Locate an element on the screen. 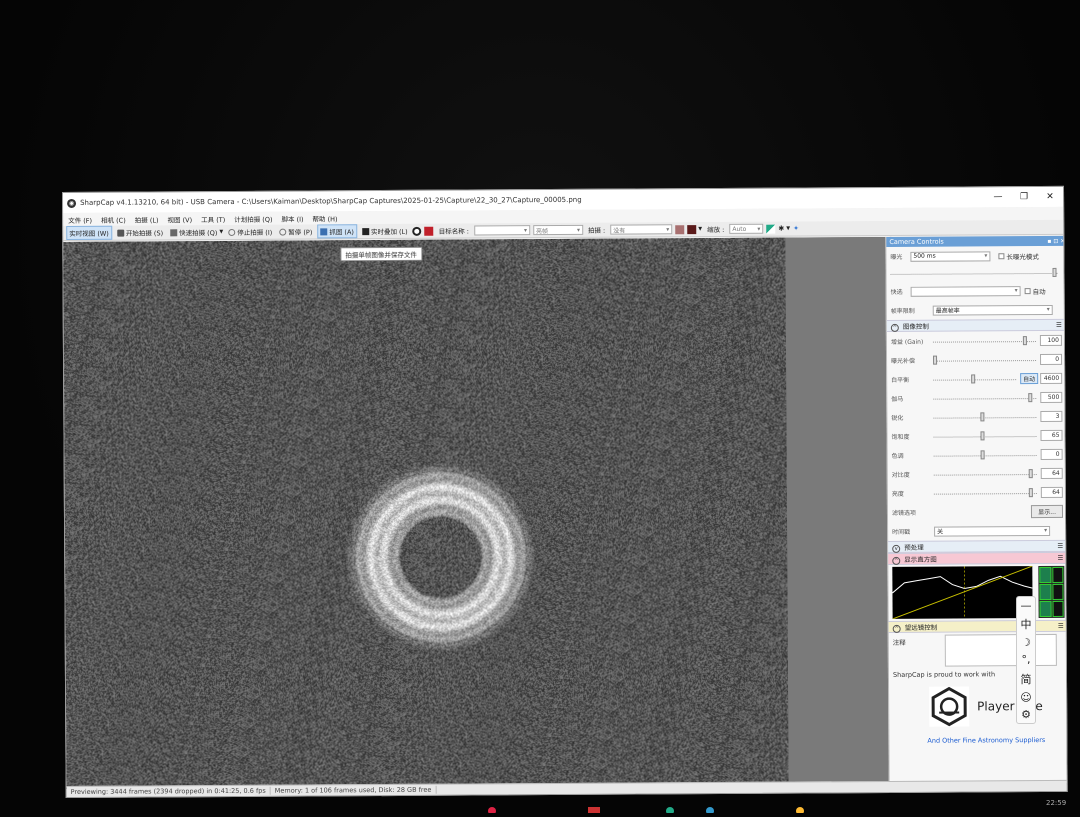  image-control-value: 3 is located at coordinates (1051, 416).